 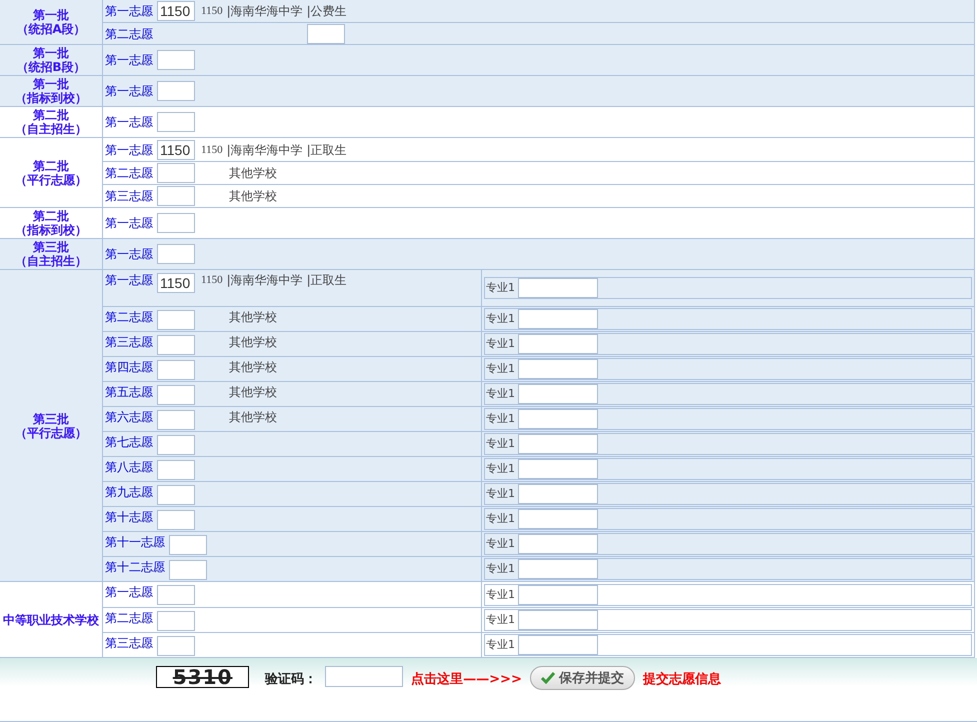 What do you see at coordinates (291, 679) in the screenshot?
I see `captcha-label: 验证码：` at bounding box center [291, 679].